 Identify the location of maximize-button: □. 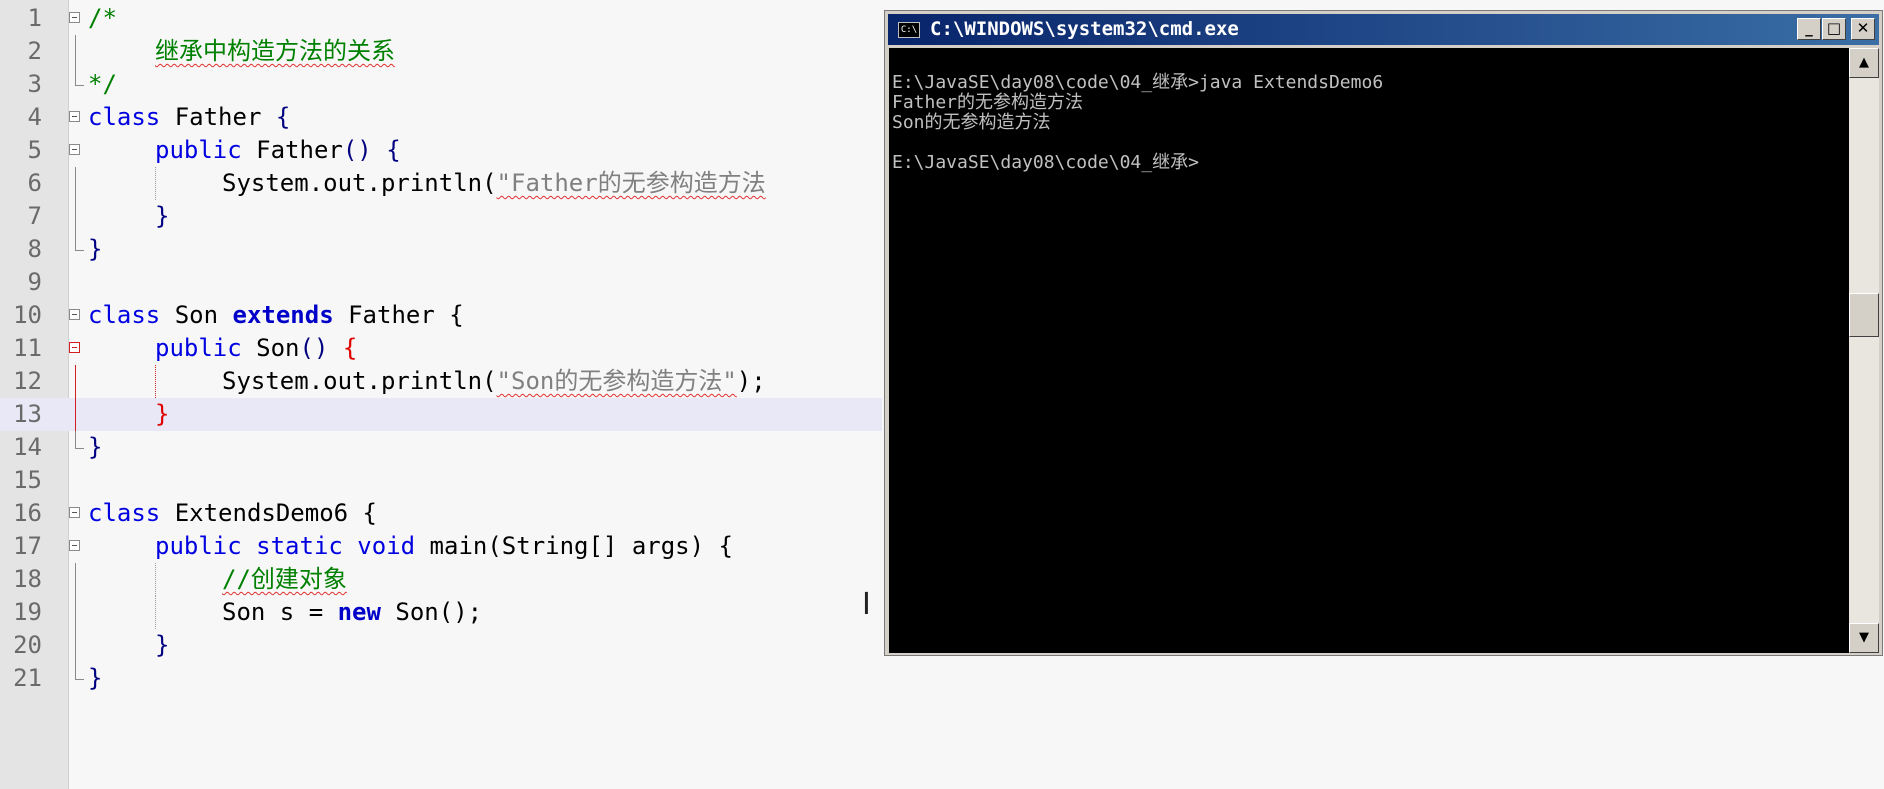
(1834, 29).